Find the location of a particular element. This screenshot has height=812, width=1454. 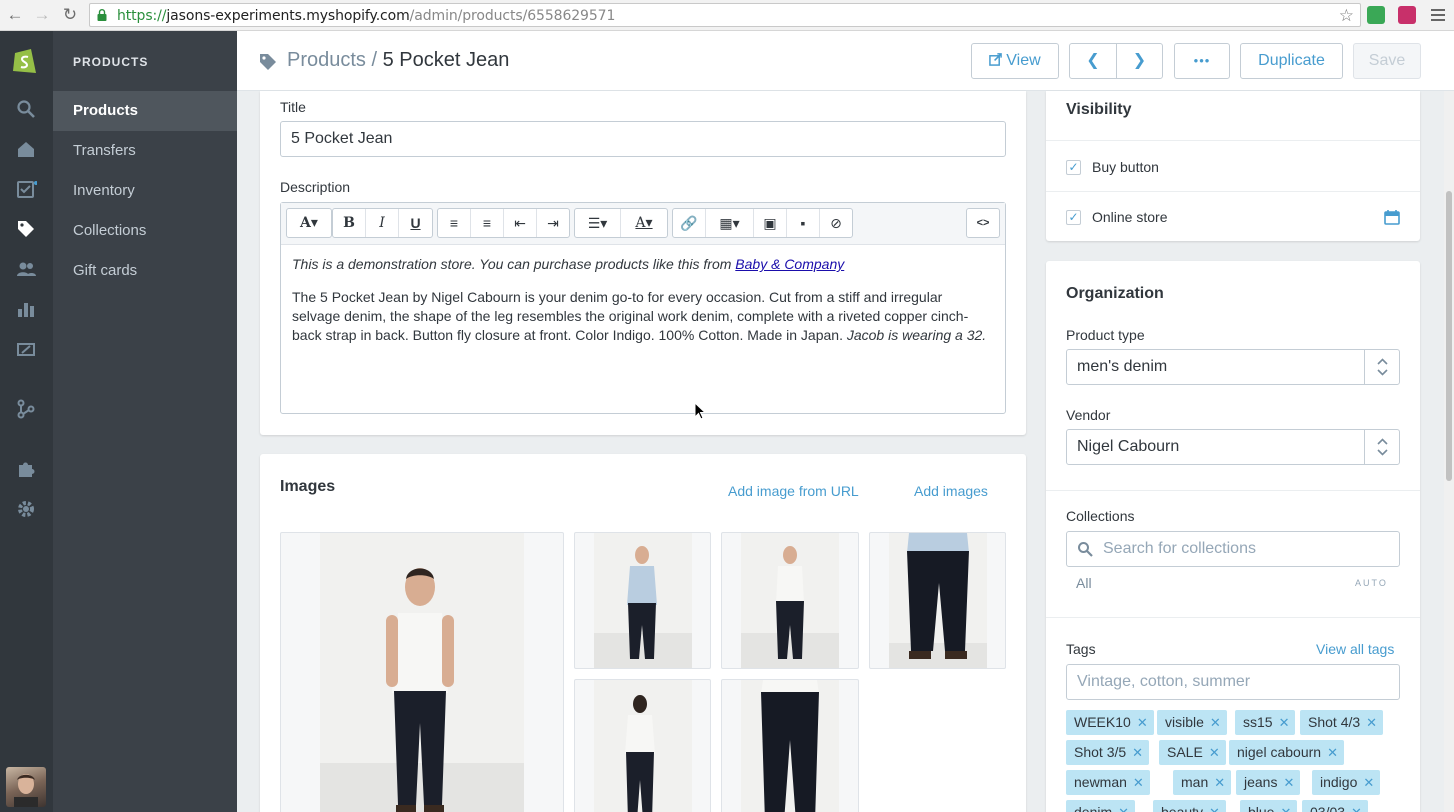

subnav-item-gift-cards: Gift cards is located at coordinates (145, 271).